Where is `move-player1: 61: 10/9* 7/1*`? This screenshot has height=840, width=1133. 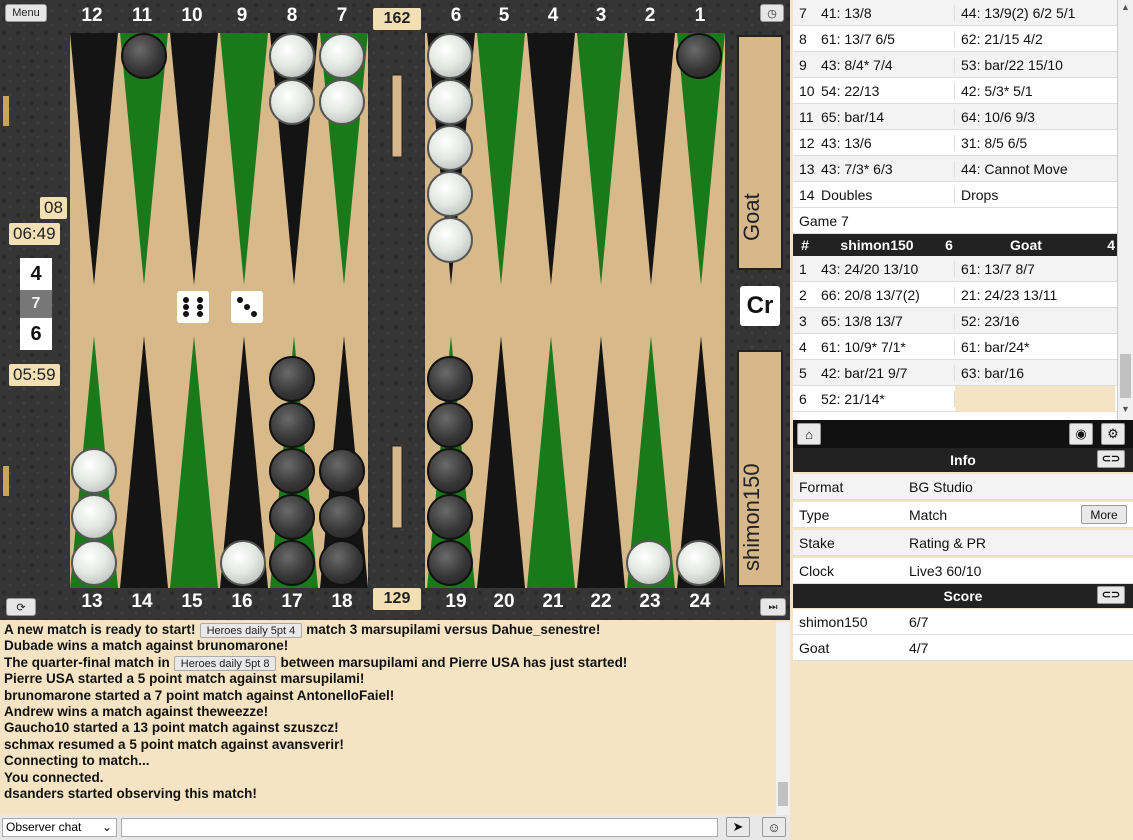 move-player1: 61: 10/9* 7/1* is located at coordinates (885, 346).